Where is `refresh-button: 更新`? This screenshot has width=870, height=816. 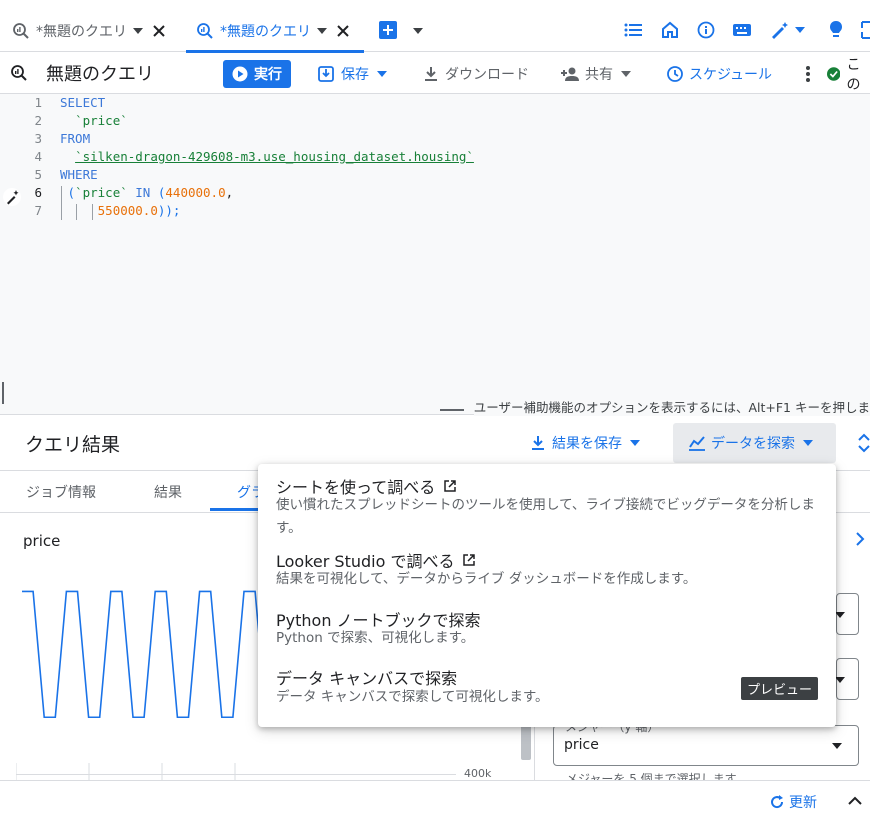
refresh-button: 更新 is located at coordinates (793, 802).